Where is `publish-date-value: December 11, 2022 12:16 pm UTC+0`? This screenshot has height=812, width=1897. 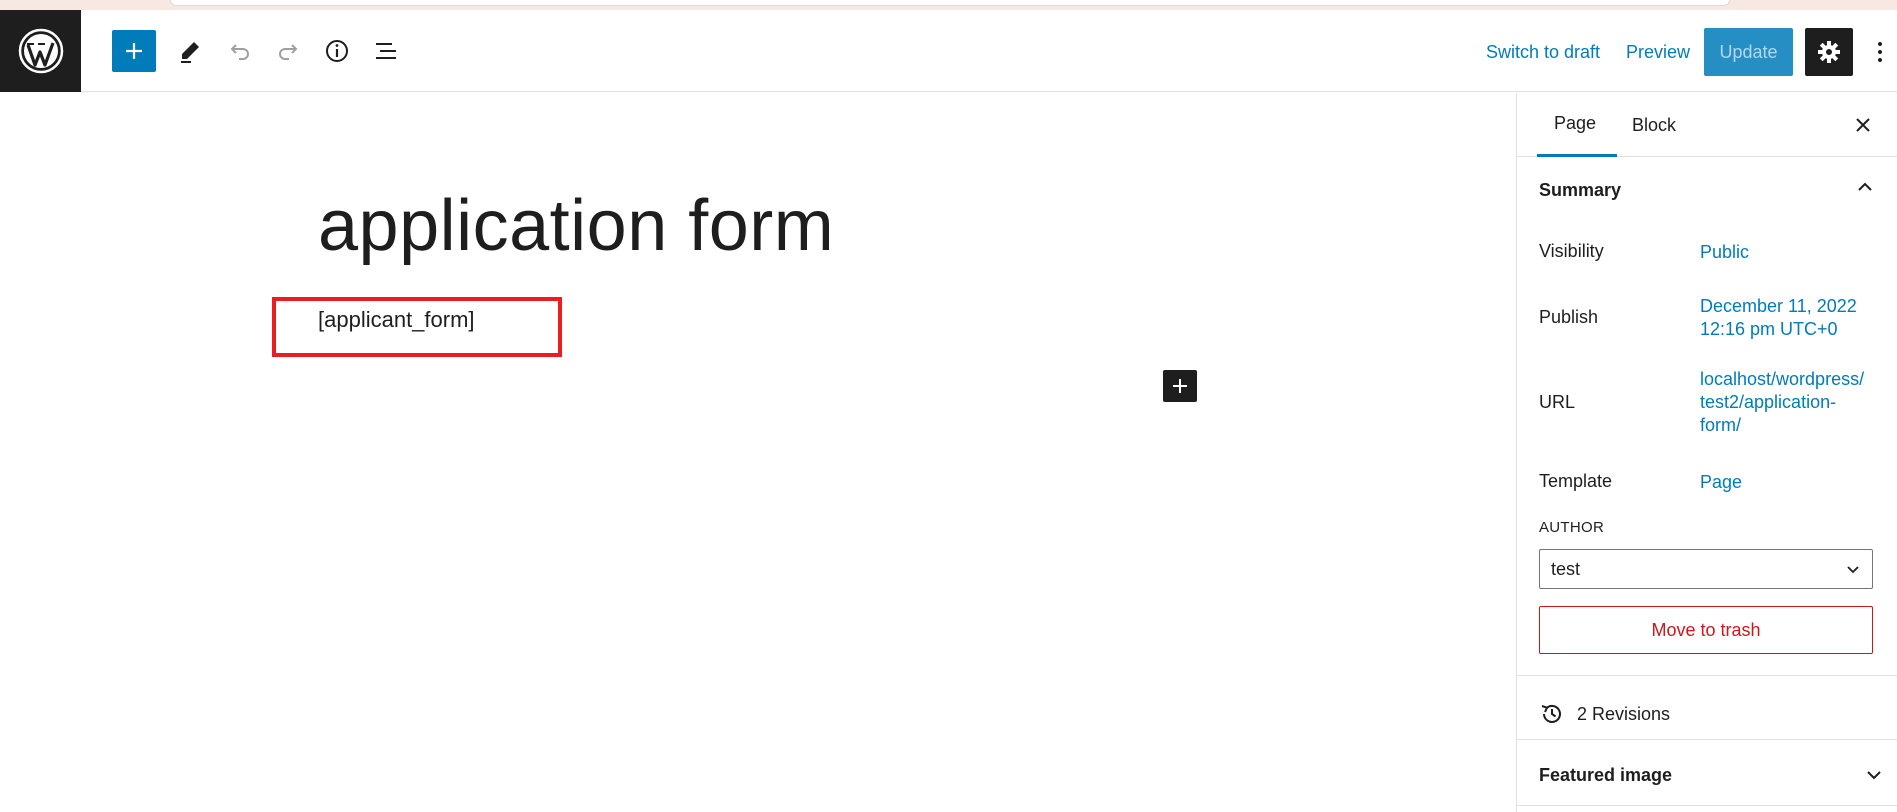
publish-date-value: December 11, 2022 12:16 pm UTC+0 is located at coordinates (1778, 318).